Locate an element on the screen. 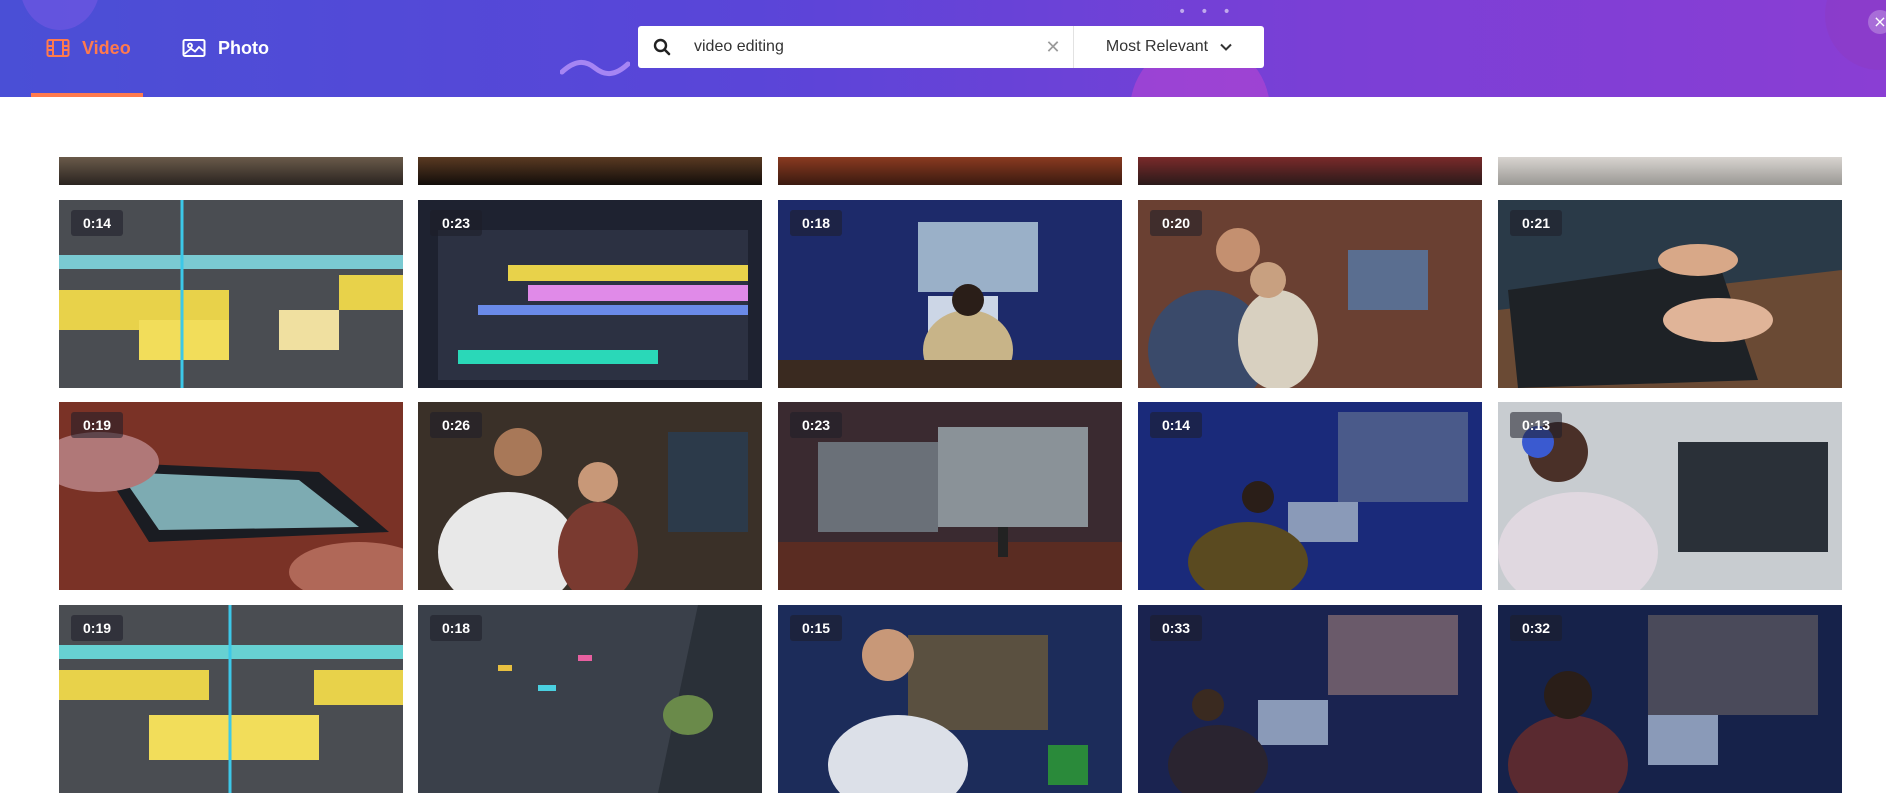 The image size is (1886, 797). duration-badge: 0:32 is located at coordinates (1536, 628).